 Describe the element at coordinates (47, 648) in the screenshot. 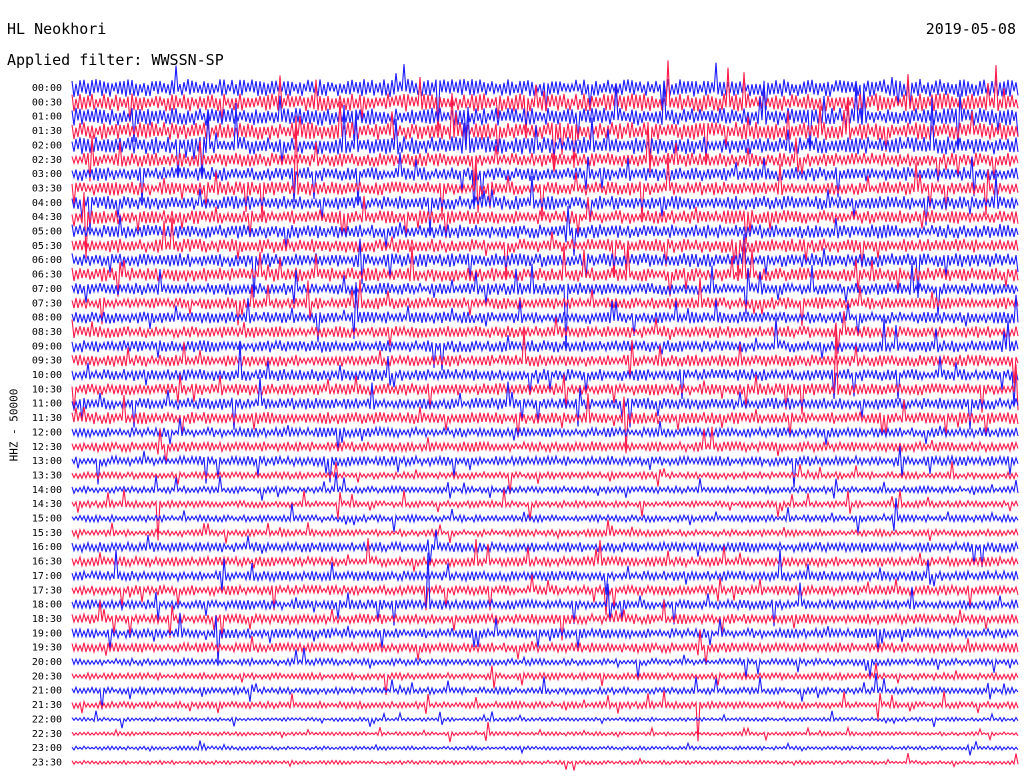

I see `row-time-label: 19:30` at that location.